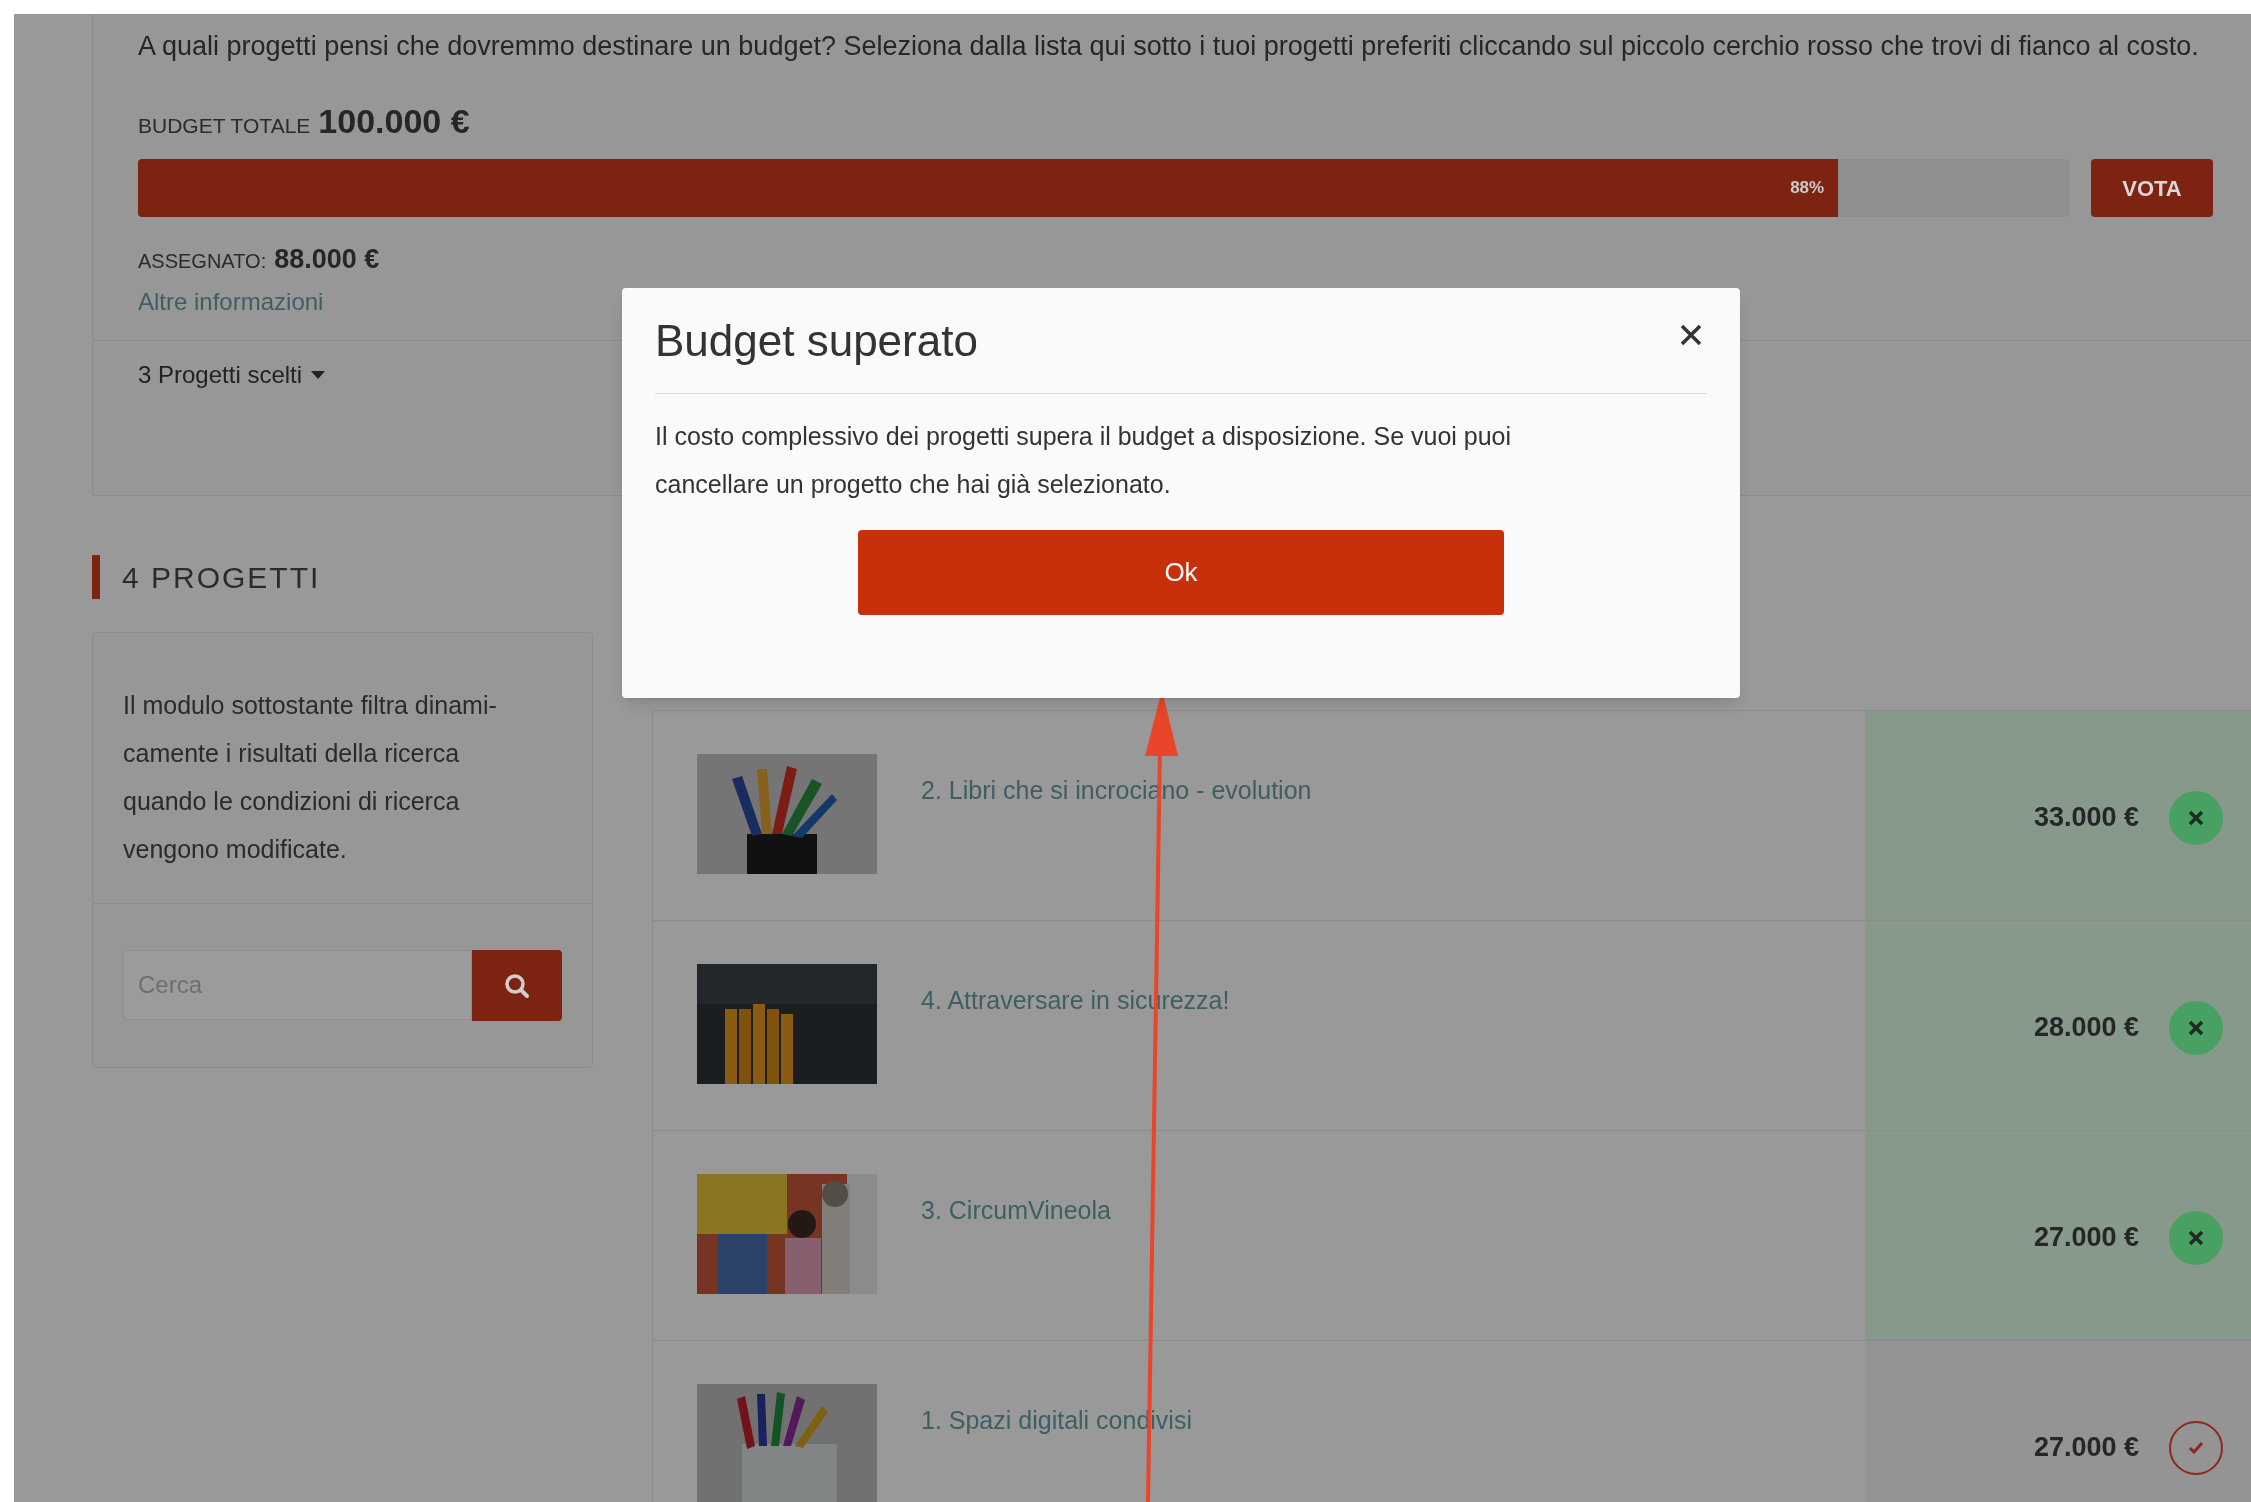 The image size is (2251, 1502). What do you see at coordinates (202, 261) in the screenshot?
I see `assigned-label: ASSEGNATO:` at bounding box center [202, 261].